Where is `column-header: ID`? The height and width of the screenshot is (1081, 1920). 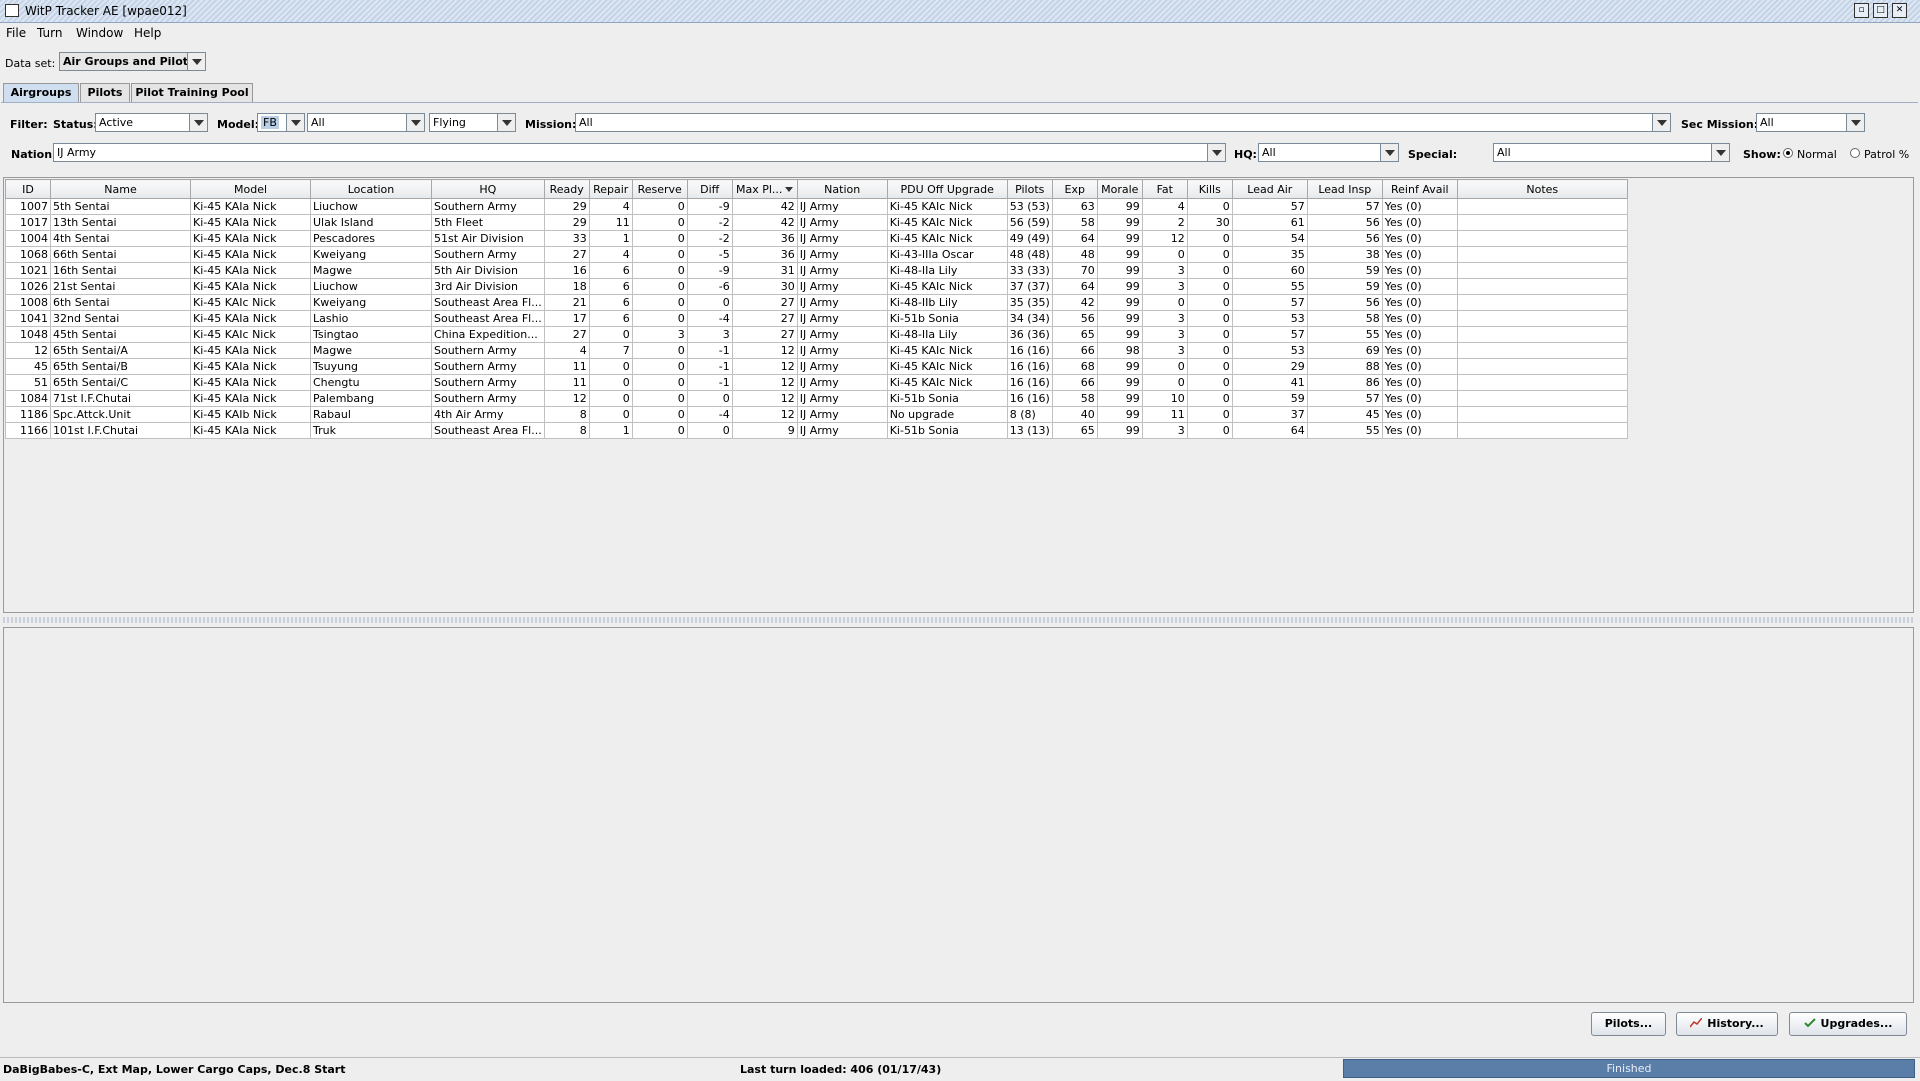
column-header: ID is located at coordinates (28, 189).